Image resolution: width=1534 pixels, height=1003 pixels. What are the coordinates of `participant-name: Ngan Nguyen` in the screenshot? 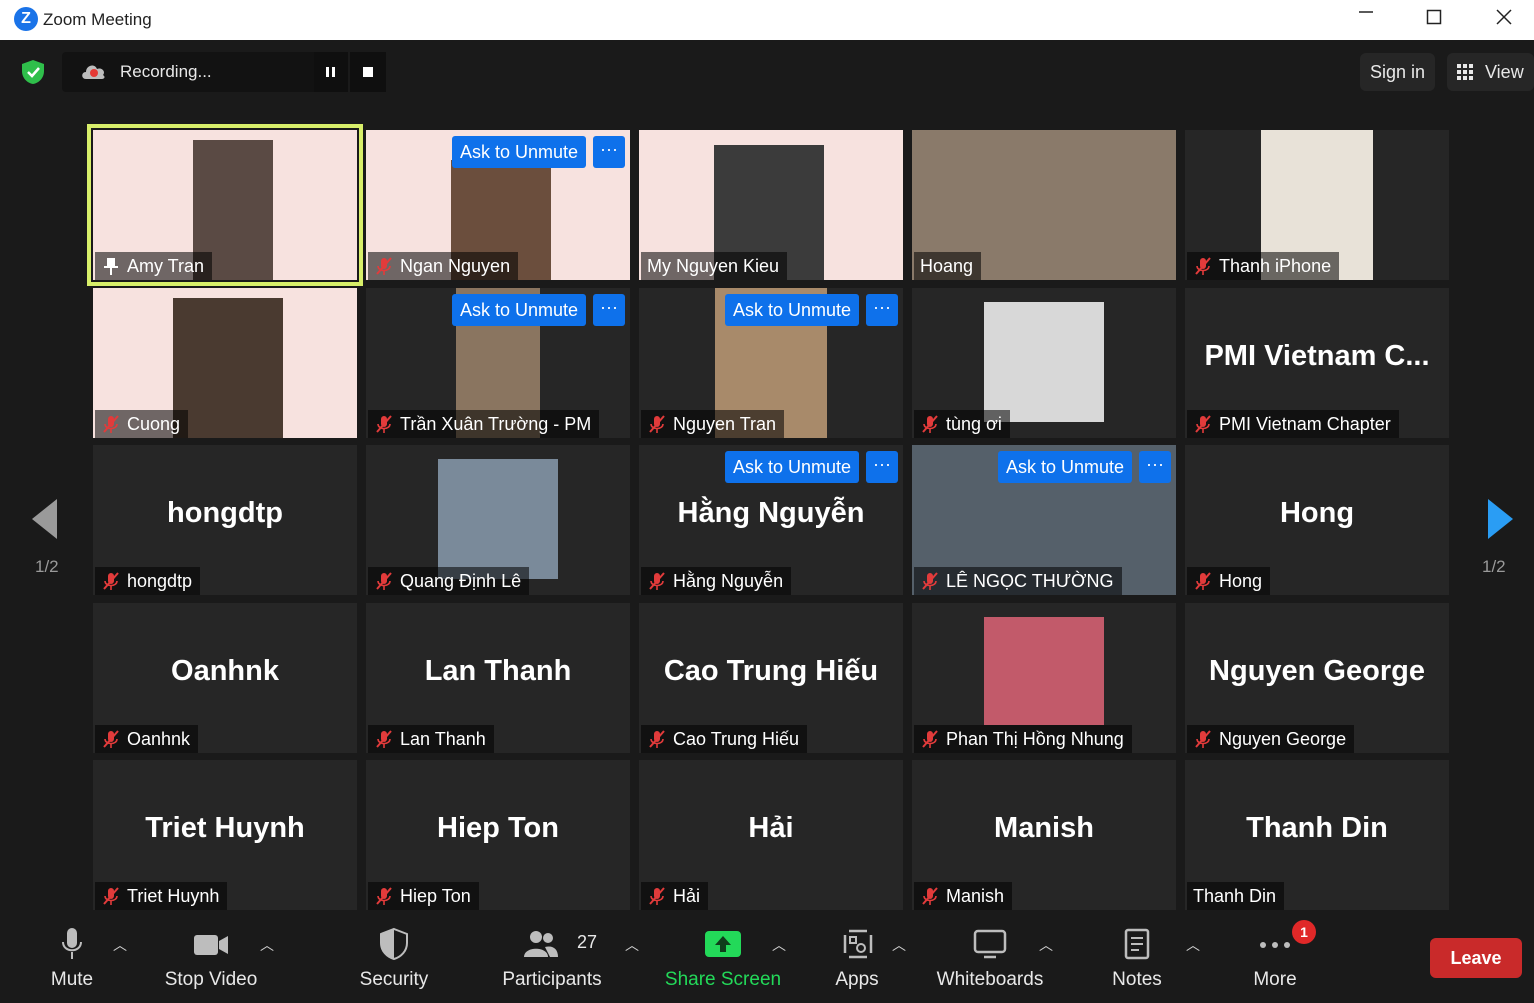 It's located at (455, 266).